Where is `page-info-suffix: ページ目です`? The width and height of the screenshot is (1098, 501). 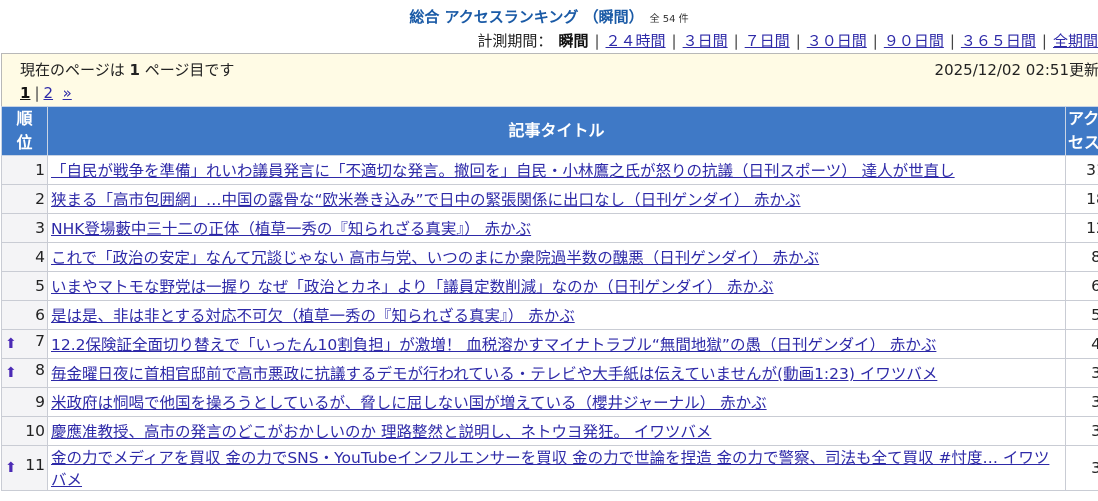 page-info-suffix: ページ目です is located at coordinates (189, 70).